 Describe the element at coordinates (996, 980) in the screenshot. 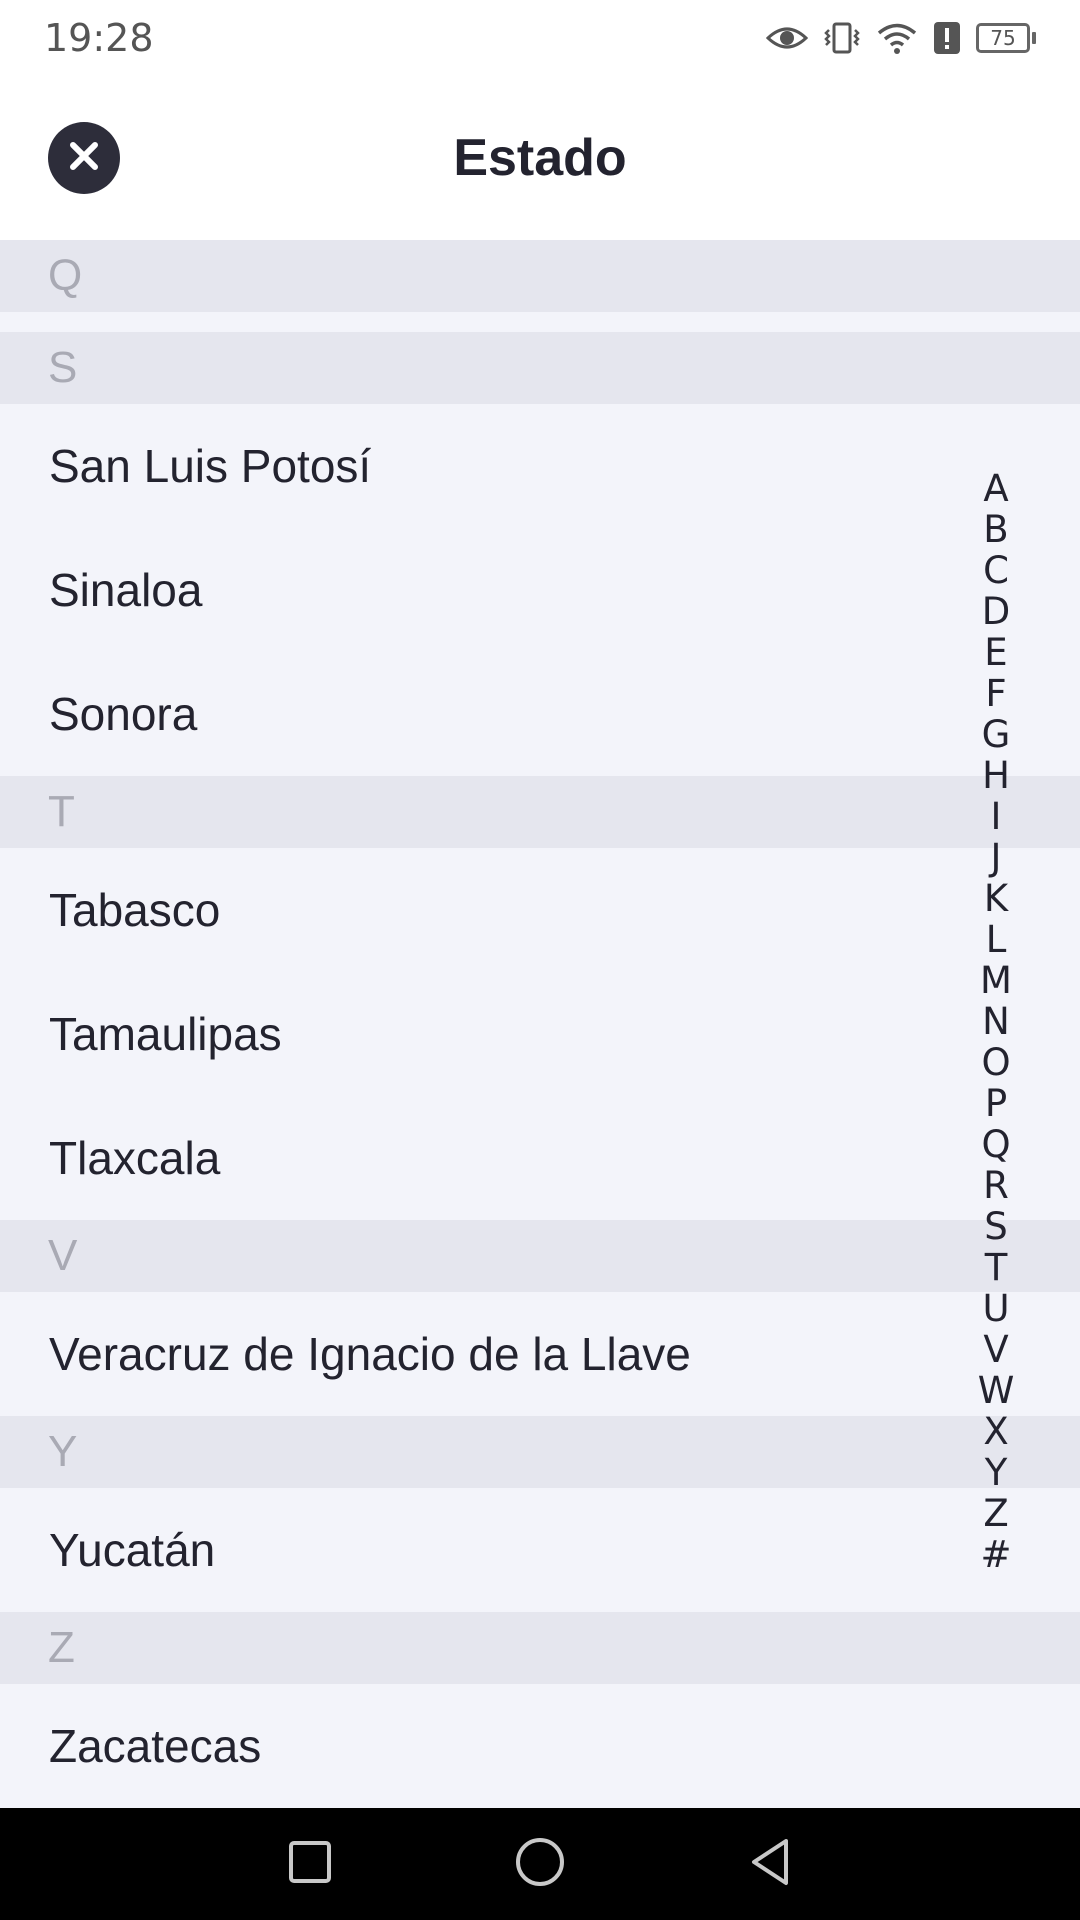

I see `alphabet-index-letter: M` at that location.